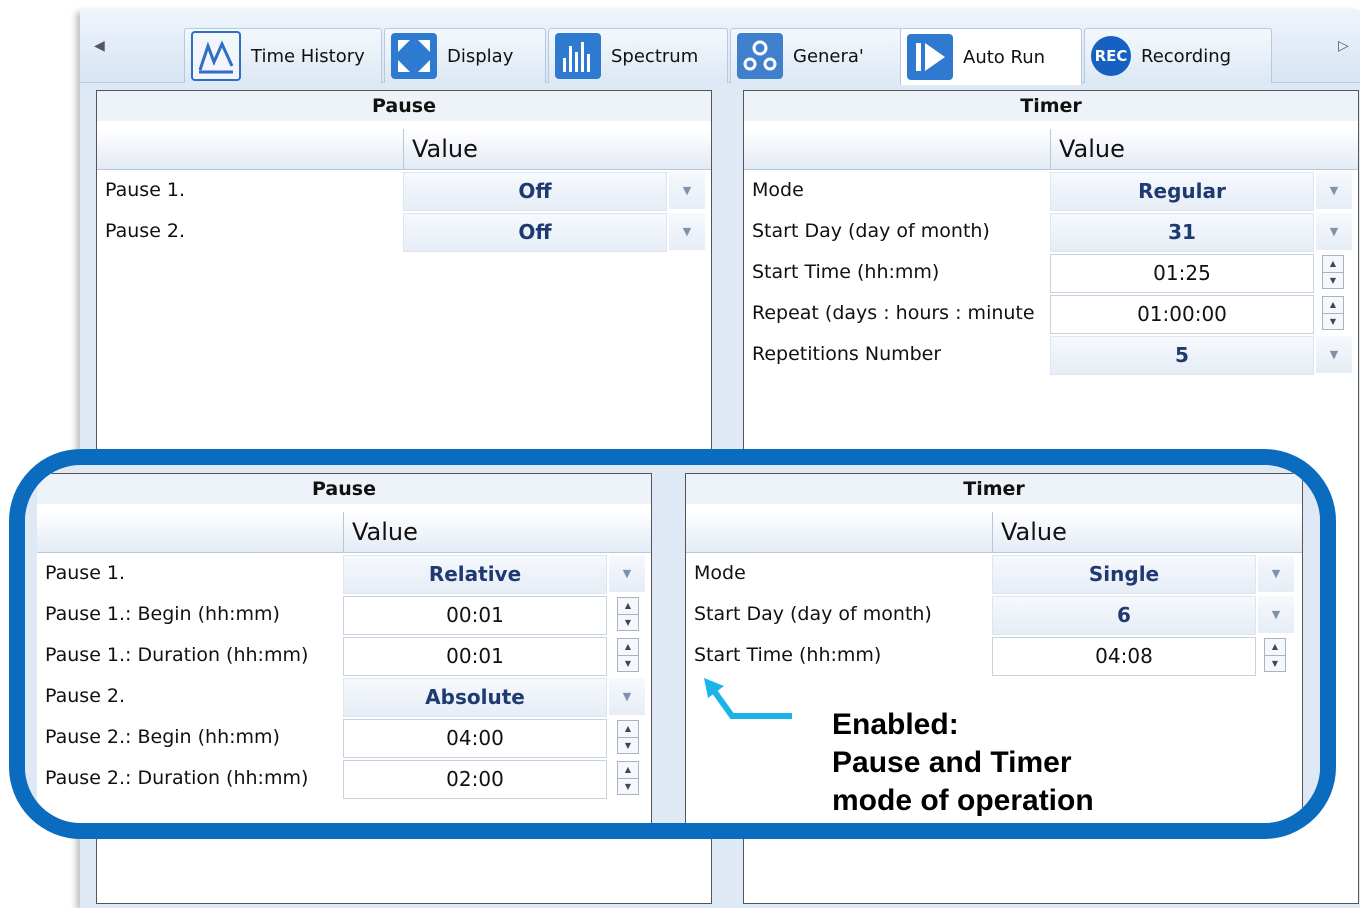 This screenshot has width=1360, height=908. Describe the element at coordinates (1343, 46) in the screenshot. I see `scroll-right-icon: ▷` at that location.